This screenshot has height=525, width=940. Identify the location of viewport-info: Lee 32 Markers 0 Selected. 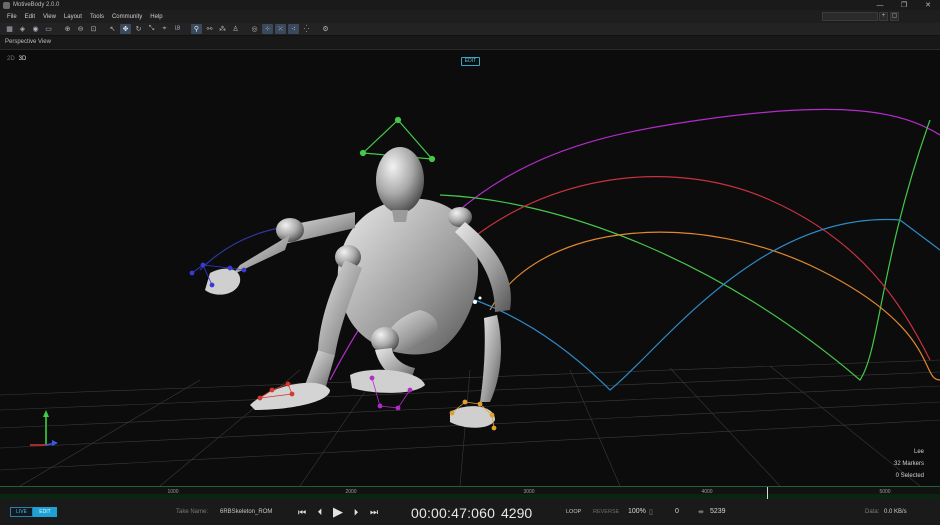
(909, 464).